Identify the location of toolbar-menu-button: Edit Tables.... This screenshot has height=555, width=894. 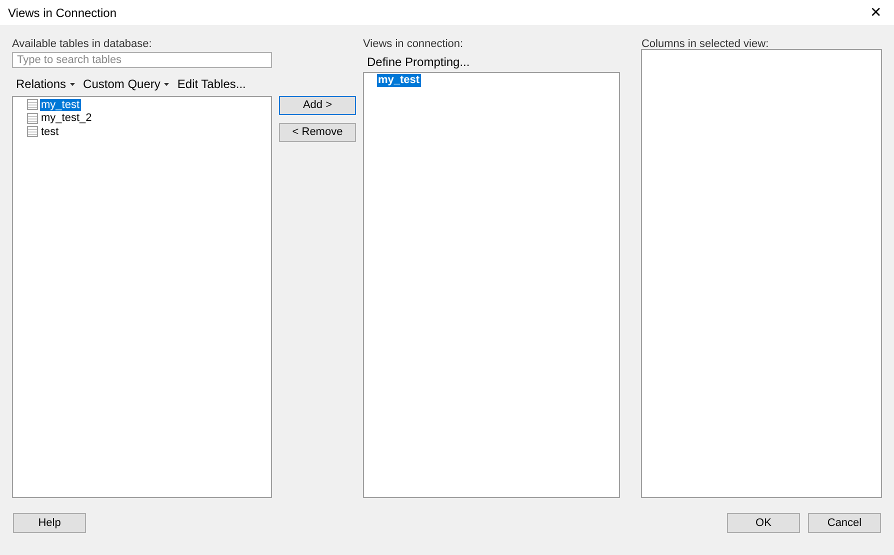
(211, 84).